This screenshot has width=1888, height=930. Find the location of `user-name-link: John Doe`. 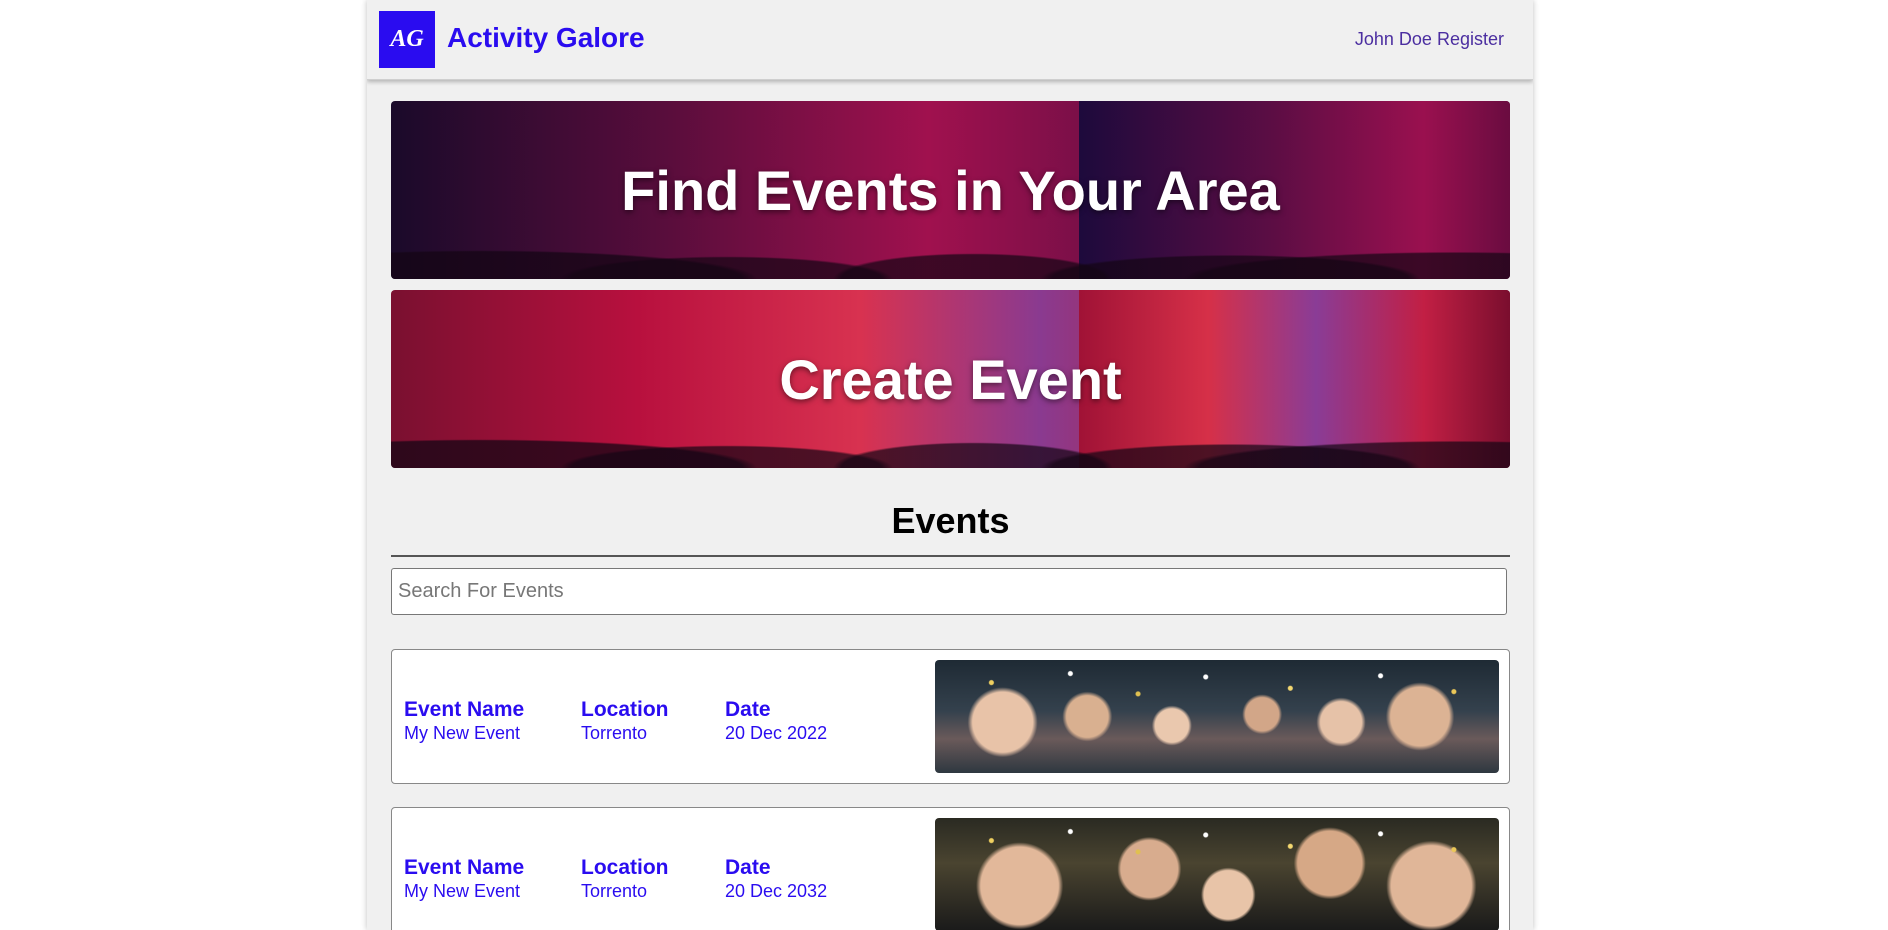

user-name-link: John Doe is located at coordinates (1393, 39).